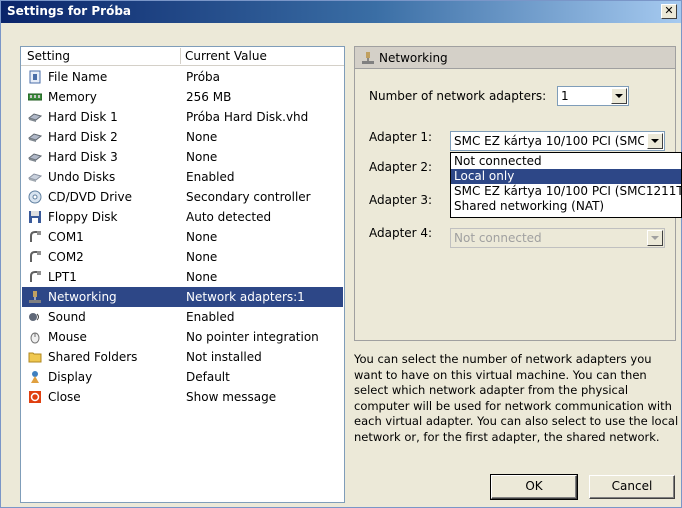 The height and width of the screenshot is (508, 682). Describe the element at coordinates (93, 357) in the screenshot. I see `setting-name: Shared Folders` at that location.